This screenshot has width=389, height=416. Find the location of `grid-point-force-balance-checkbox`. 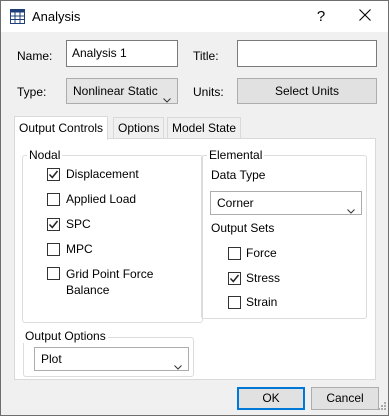

grid-point-force-balance-checkbox is located at coordinates (53, 273).